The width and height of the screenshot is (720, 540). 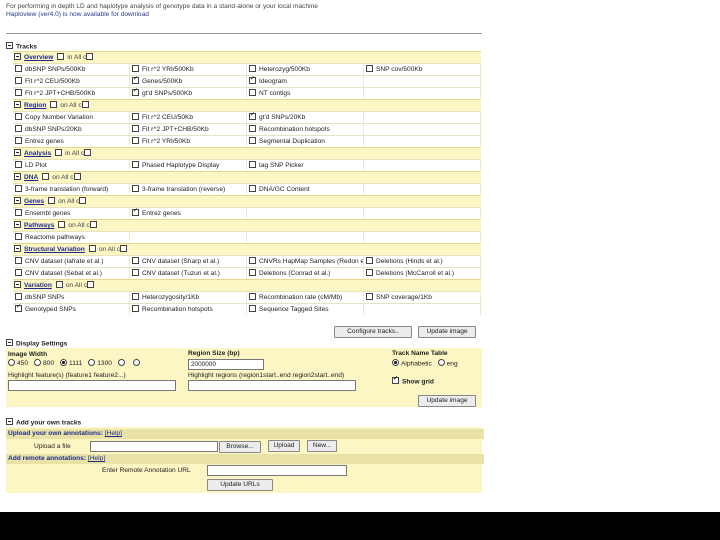 What do you see at coordinates (113, 433) in the screenshot?
I see `upload-help-link: [Help]` at bounding box center [113, 433].